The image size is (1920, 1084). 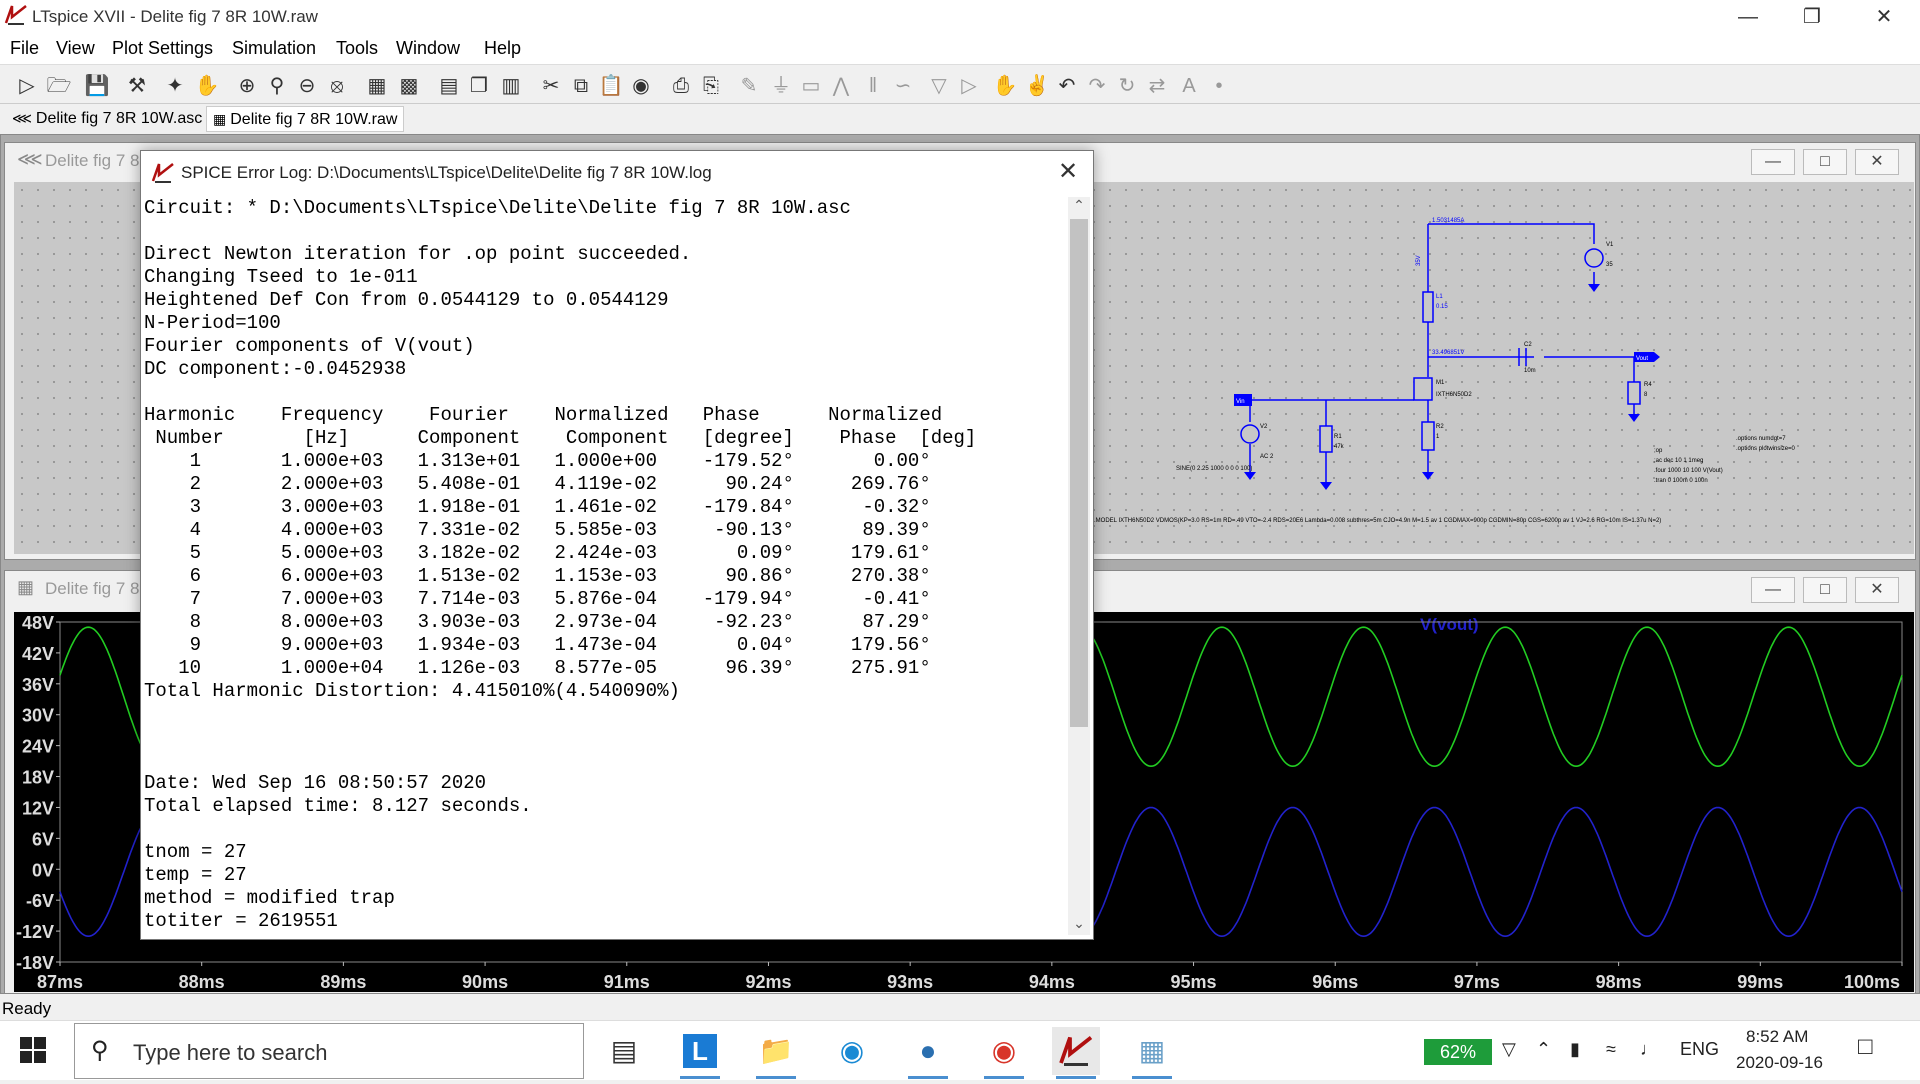 I want to click on thunderbird-icon: ●, so click(x=928, y=1053).